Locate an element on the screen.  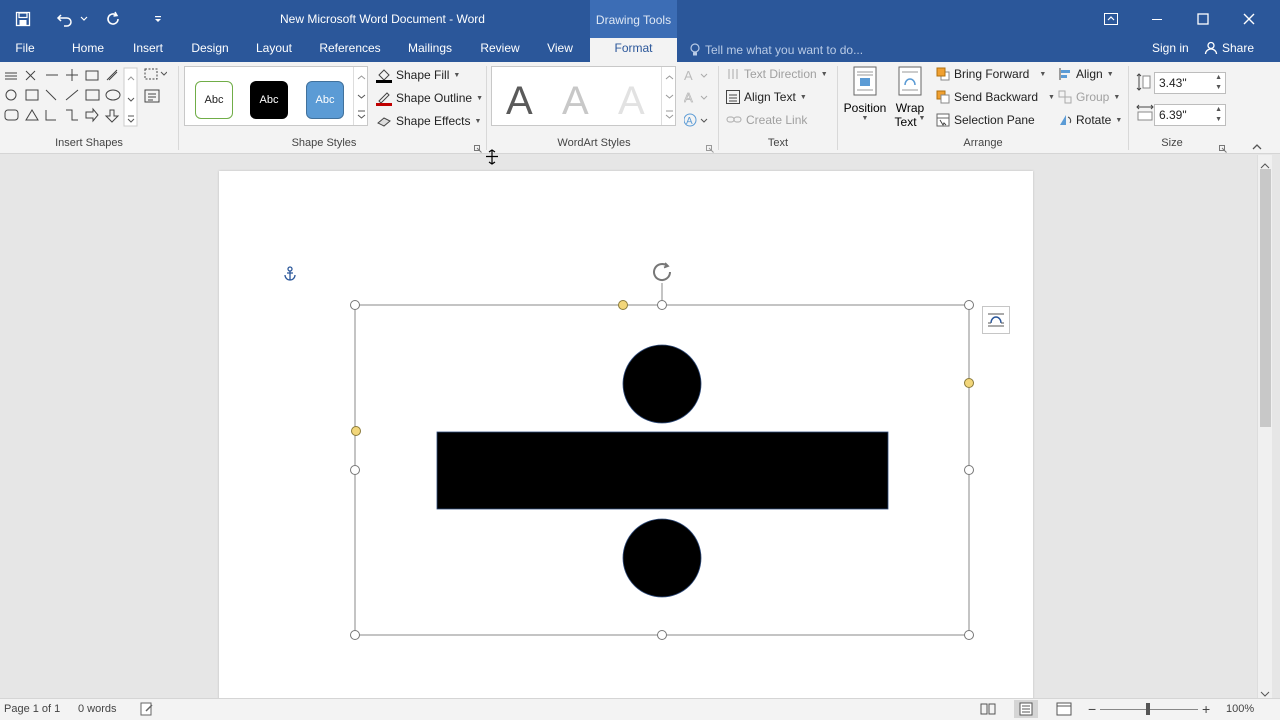
division-sign-bar is located at coordinates (662, 470).